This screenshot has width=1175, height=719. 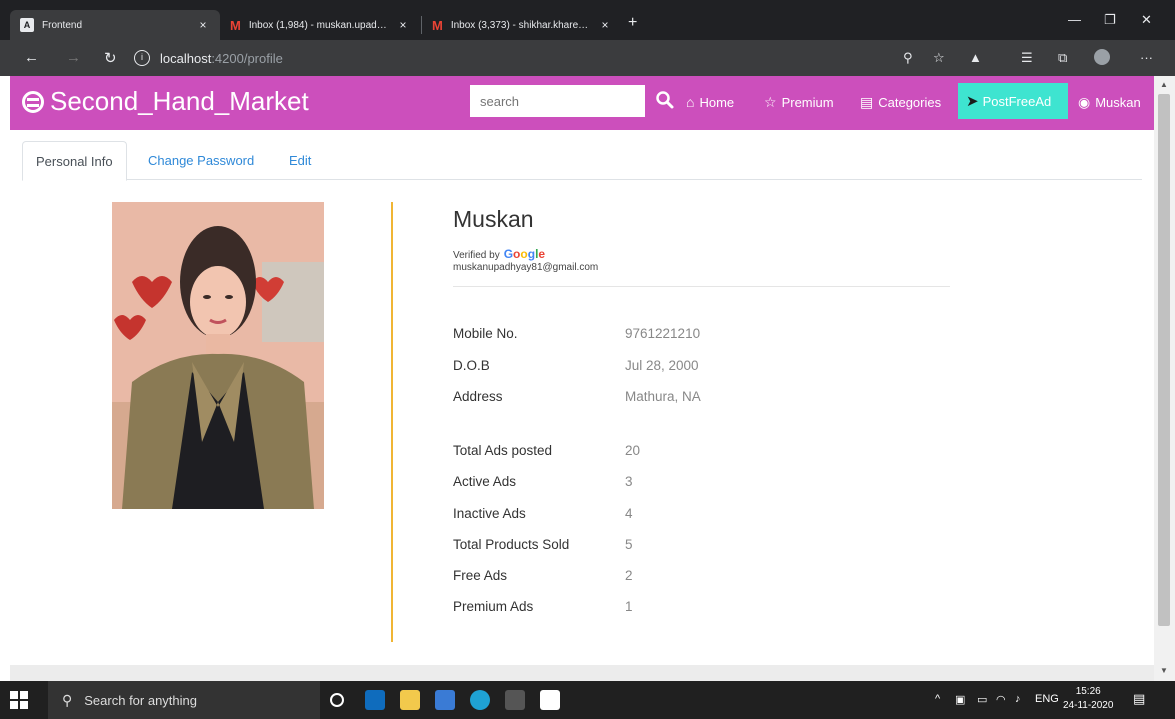 What do you see at coordinates (972, 101) in the screenshot?
I see `paper-plane-icon: ➤` at bounding box center [972, 101].